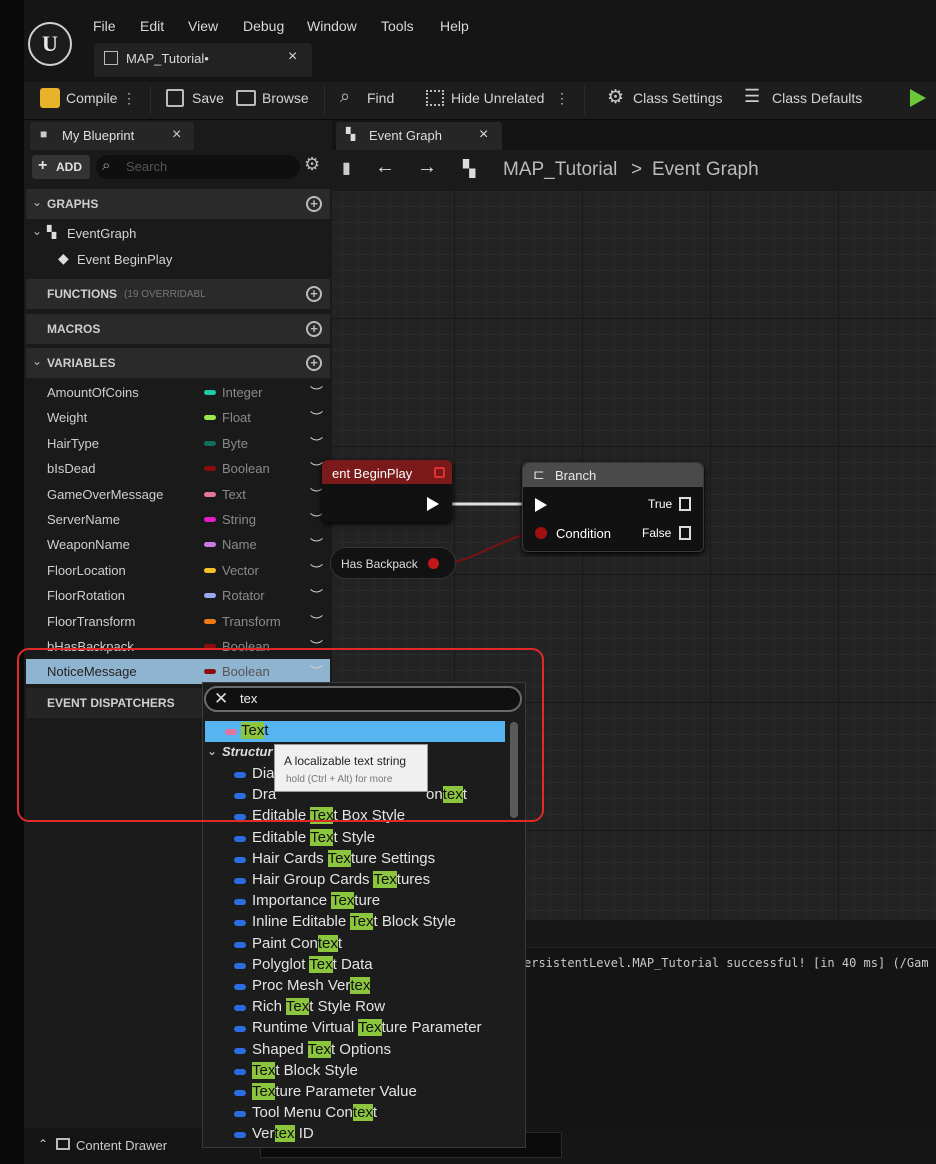 The height and width of the screenshot is (1164, 936). What do you see at coordinates (91, 98) in the screenshot?
I see `compile-button: Compile` at bounding box center [91, 98].